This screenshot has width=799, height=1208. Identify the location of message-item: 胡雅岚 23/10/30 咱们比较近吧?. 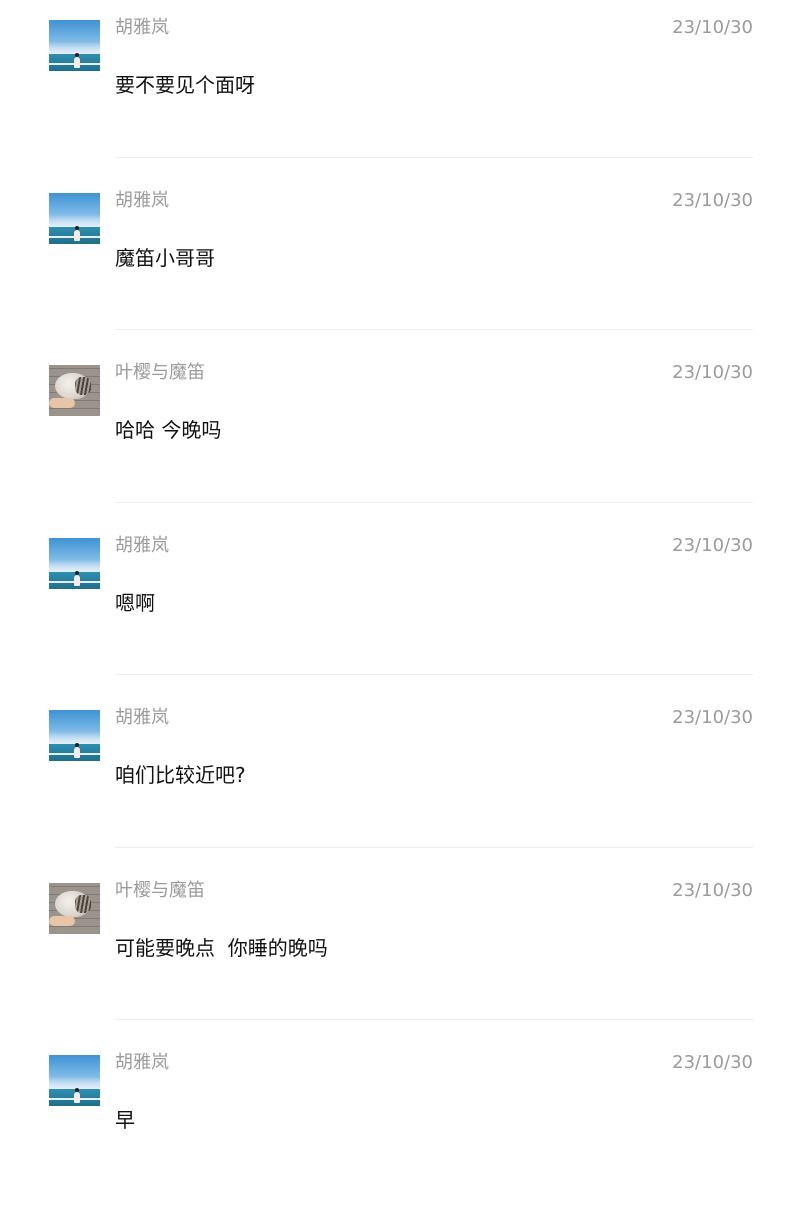
(399, 776).